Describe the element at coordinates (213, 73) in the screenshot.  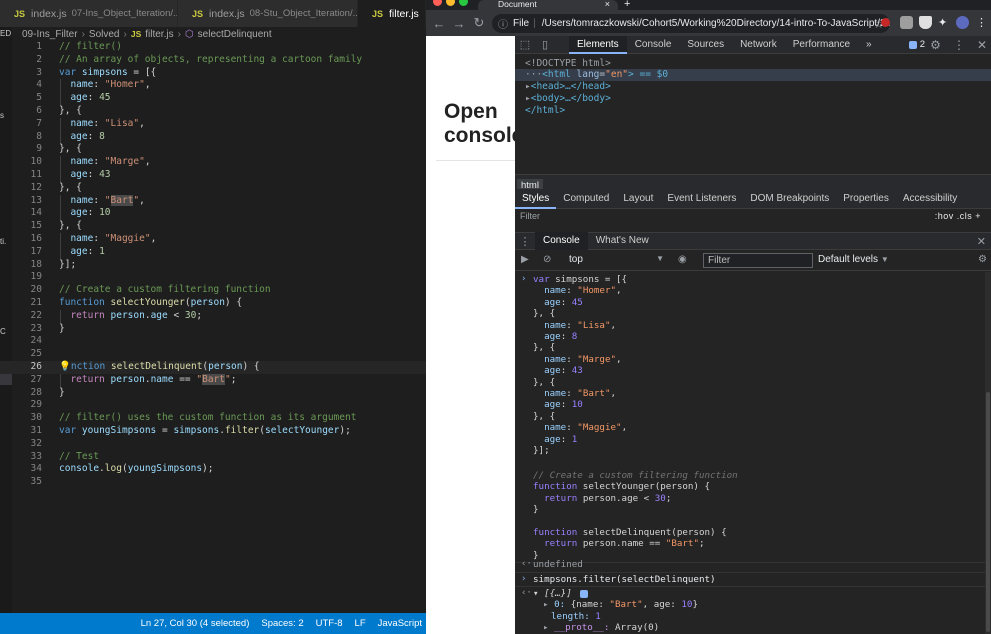
I see `code-line: 3 var simpsons = [{` at that location.